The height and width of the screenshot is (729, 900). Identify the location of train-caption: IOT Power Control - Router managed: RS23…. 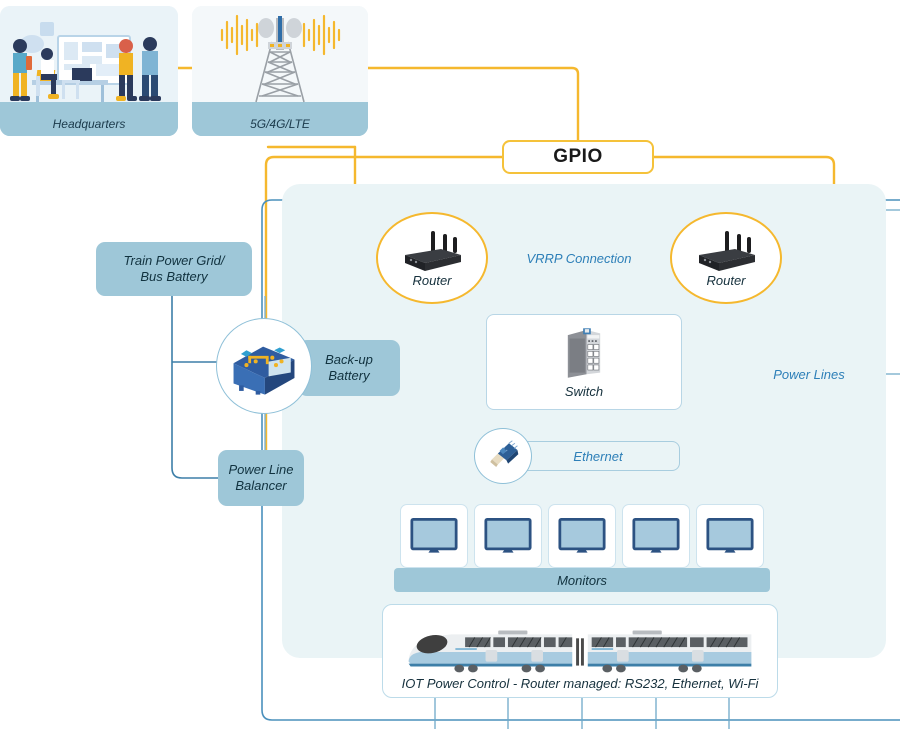
(580, 683).